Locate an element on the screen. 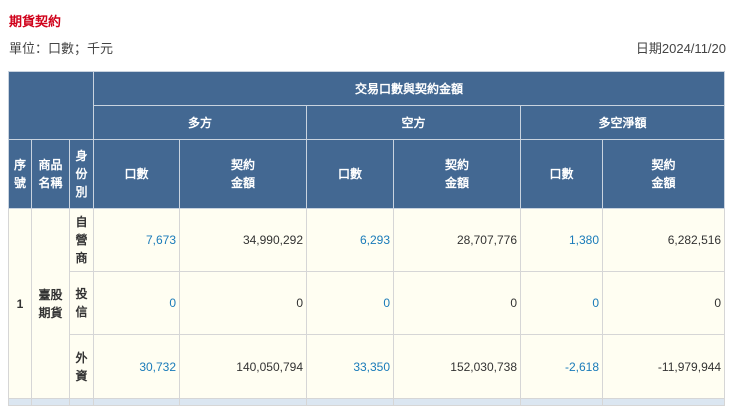  long-lots-link: 7,673 is located at coordinates (137, 240).